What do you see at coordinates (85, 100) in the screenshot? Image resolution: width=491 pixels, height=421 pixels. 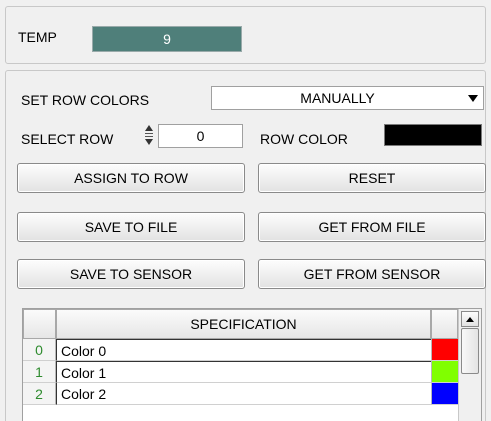 I see `set-row-colors-label: SET ROW COLORS` at bounding box center [85, 100].